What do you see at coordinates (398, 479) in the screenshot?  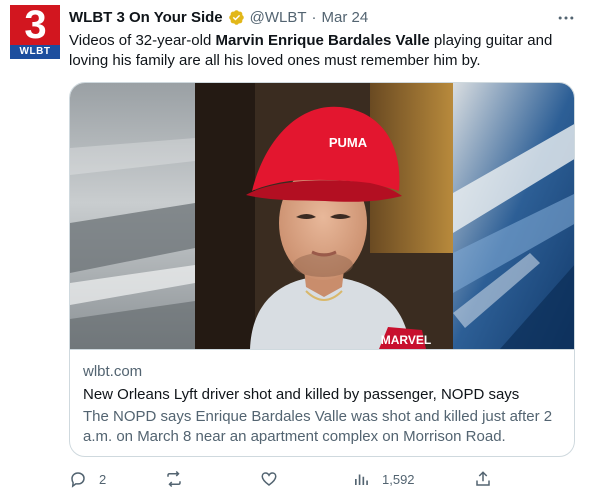 I see `views-count: 1,592` at bounding box center [398, 479].